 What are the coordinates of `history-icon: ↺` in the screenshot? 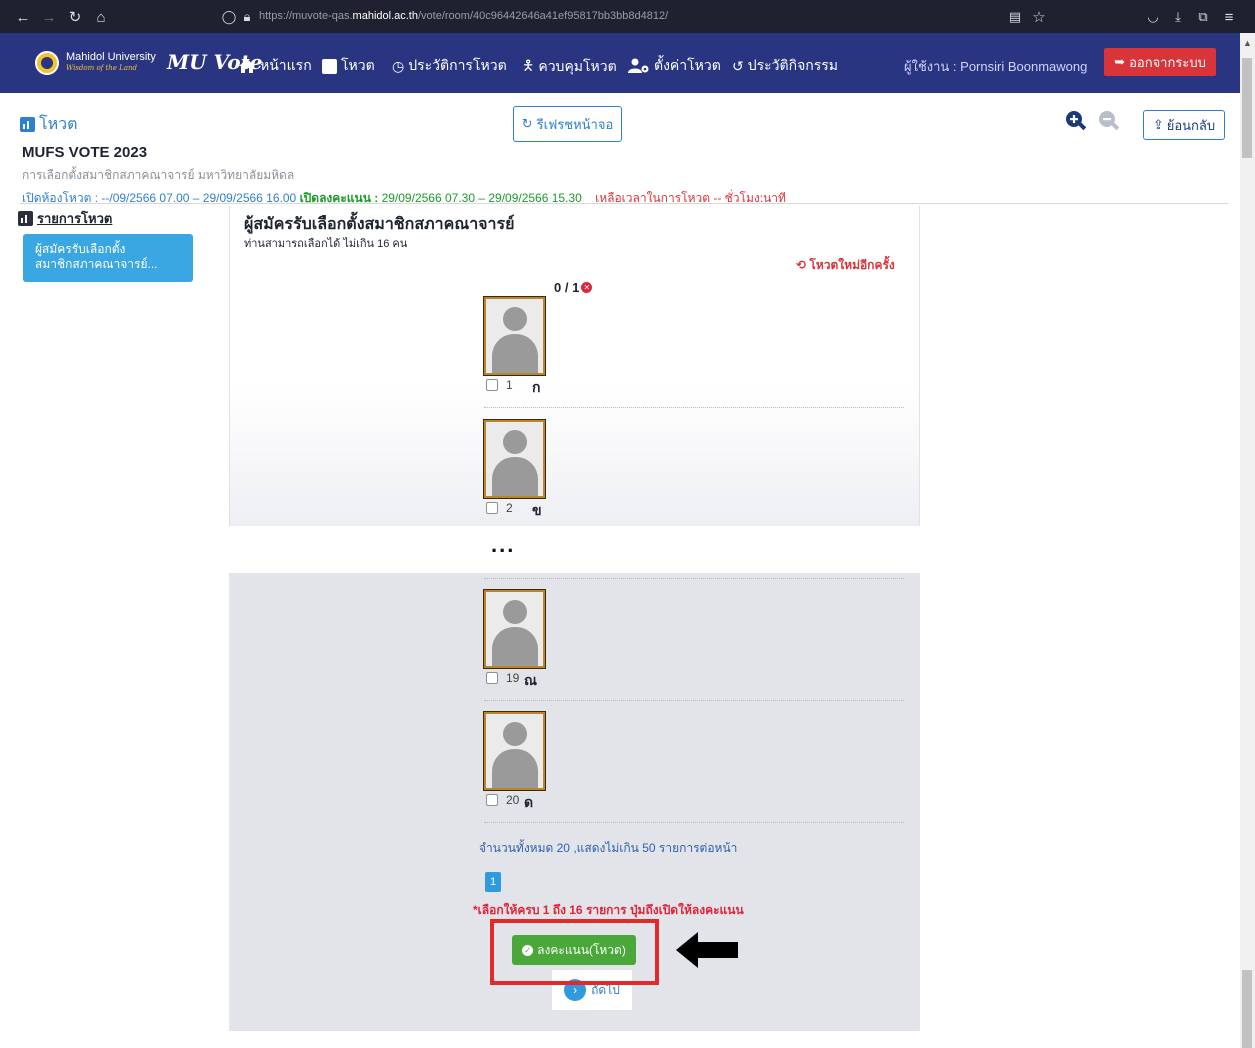 It's located at (738, 65).